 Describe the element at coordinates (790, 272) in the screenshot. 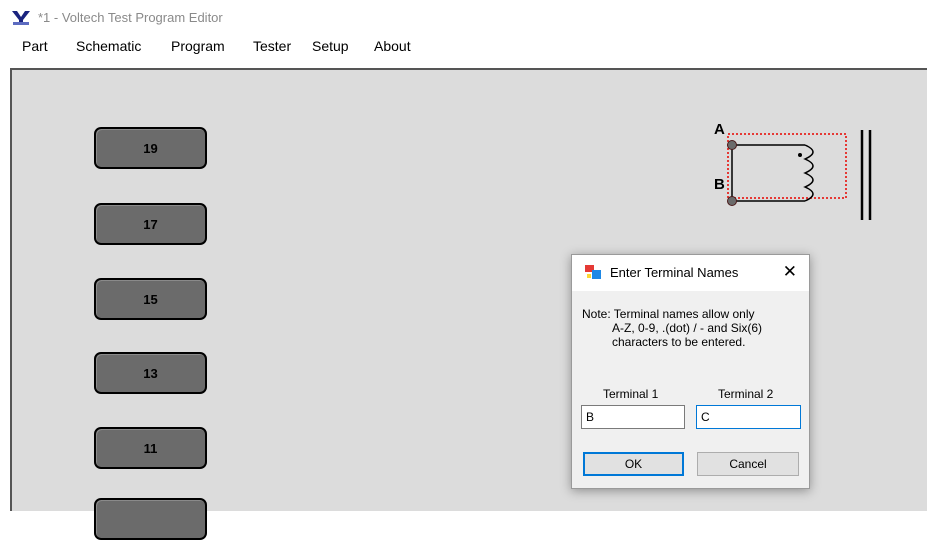

I see `close-icon: ✕` at that location.